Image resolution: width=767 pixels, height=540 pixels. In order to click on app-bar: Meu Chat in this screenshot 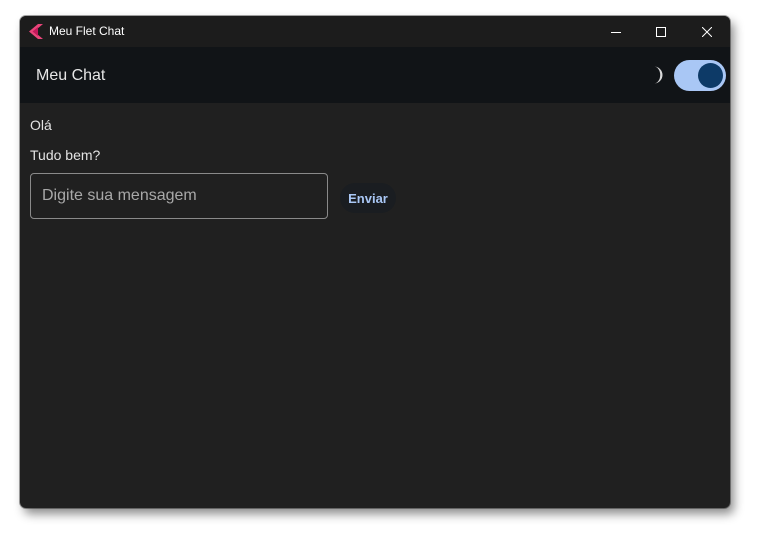, I will do `click(375, 75)`.